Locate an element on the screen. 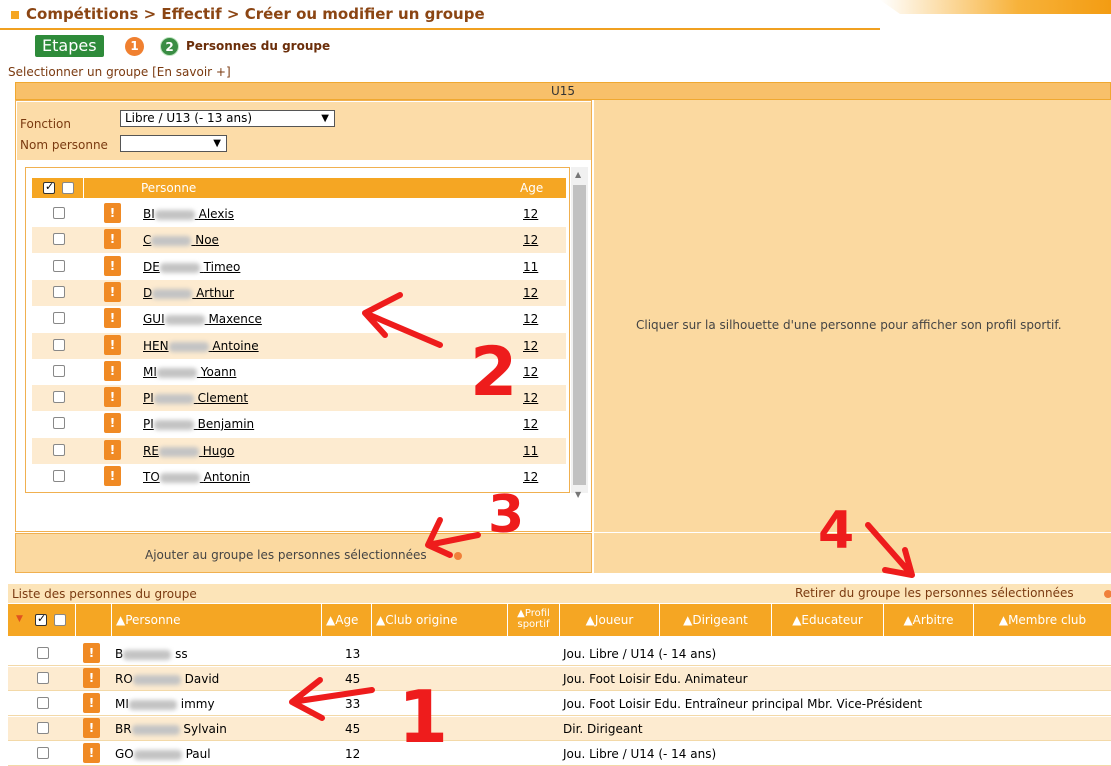  members-col-profil: ▲Profil sportif is located at coordinates (534, 620).